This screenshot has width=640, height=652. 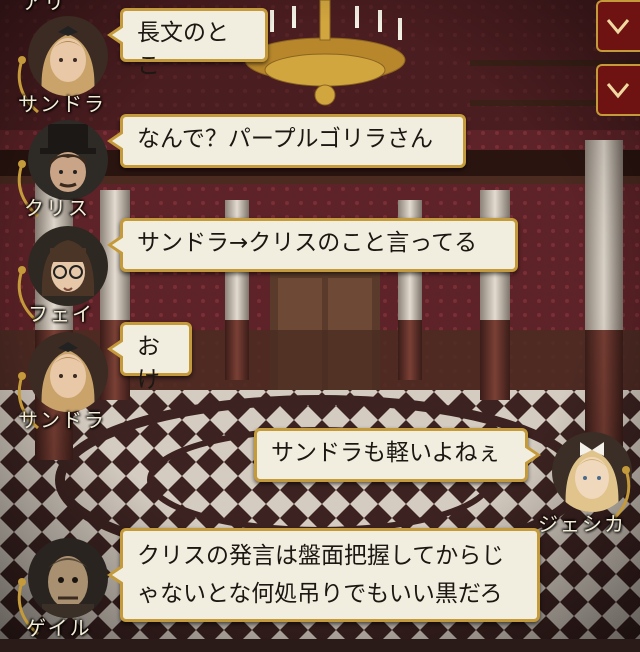 I want to click on chat-bubble: 長文のとこ, so click(x=187, y=43).